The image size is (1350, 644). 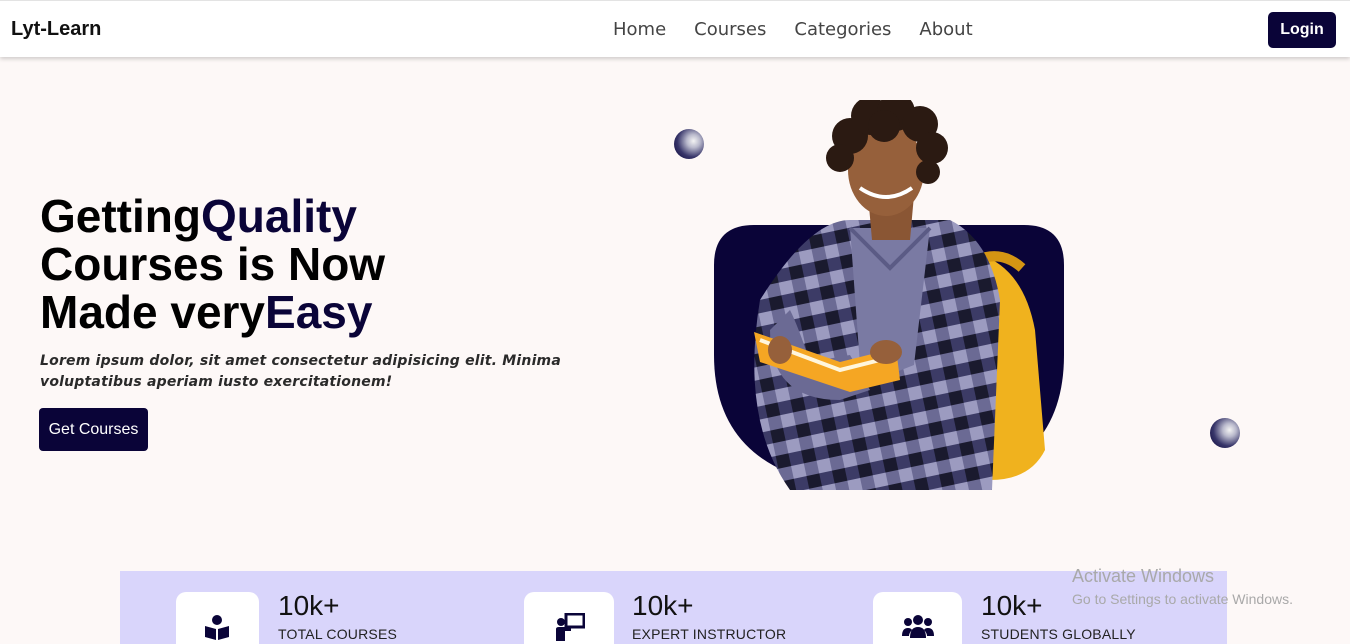 I want to click on chalkboard-teacher-icon, so click(x=570, y=627).